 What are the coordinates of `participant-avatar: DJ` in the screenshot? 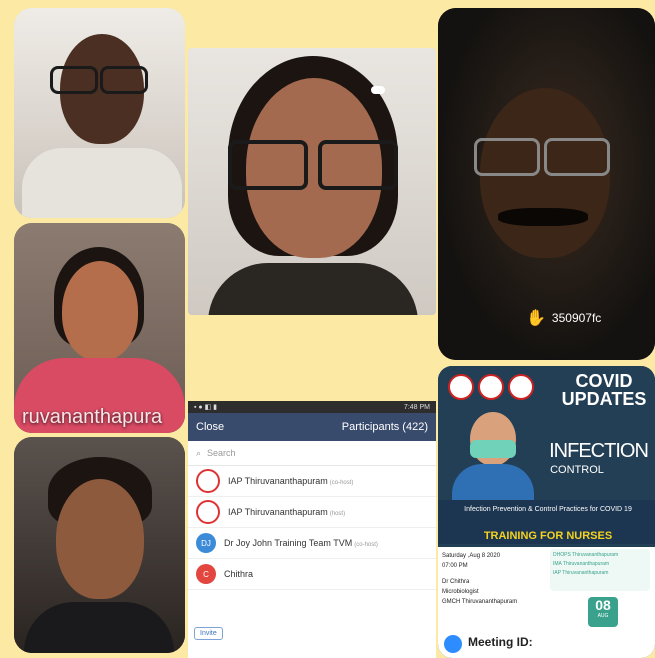 It's located at (206, 543).